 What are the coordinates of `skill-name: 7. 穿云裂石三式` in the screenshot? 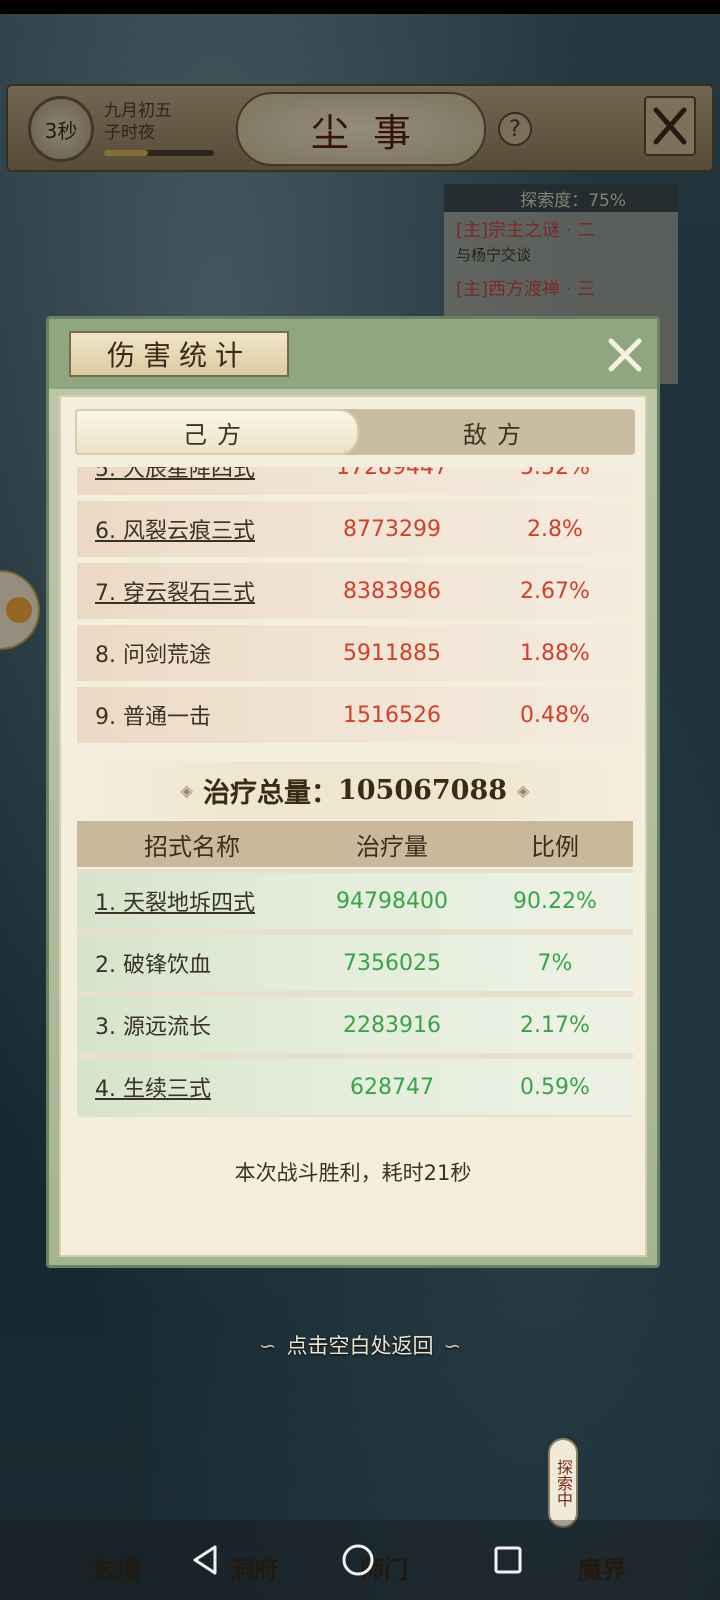 It's located at (192, 591).